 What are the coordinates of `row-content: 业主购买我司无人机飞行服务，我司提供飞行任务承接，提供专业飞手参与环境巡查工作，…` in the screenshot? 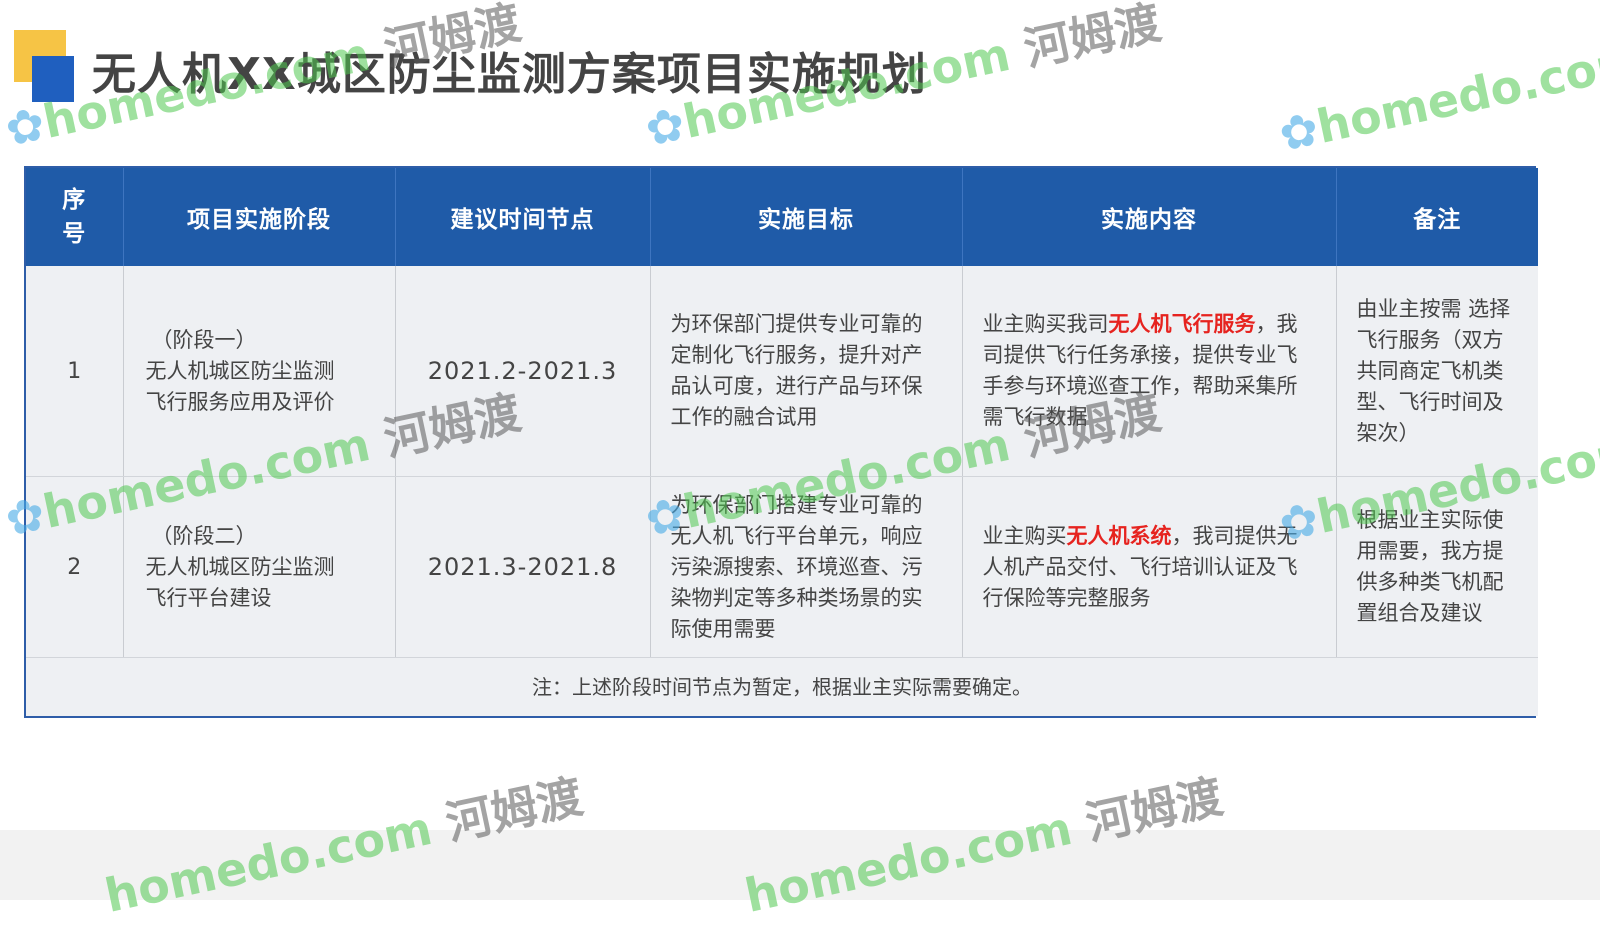 It's located at (1149, 371).